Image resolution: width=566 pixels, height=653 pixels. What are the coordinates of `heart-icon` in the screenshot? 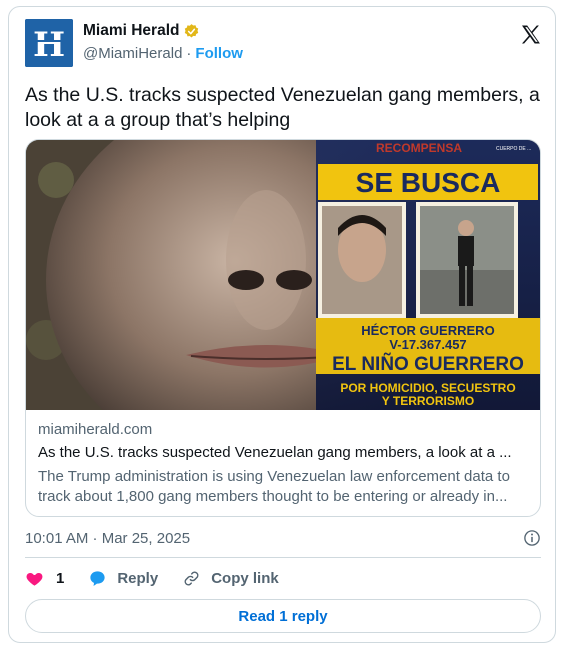 It's located at (34, 579).